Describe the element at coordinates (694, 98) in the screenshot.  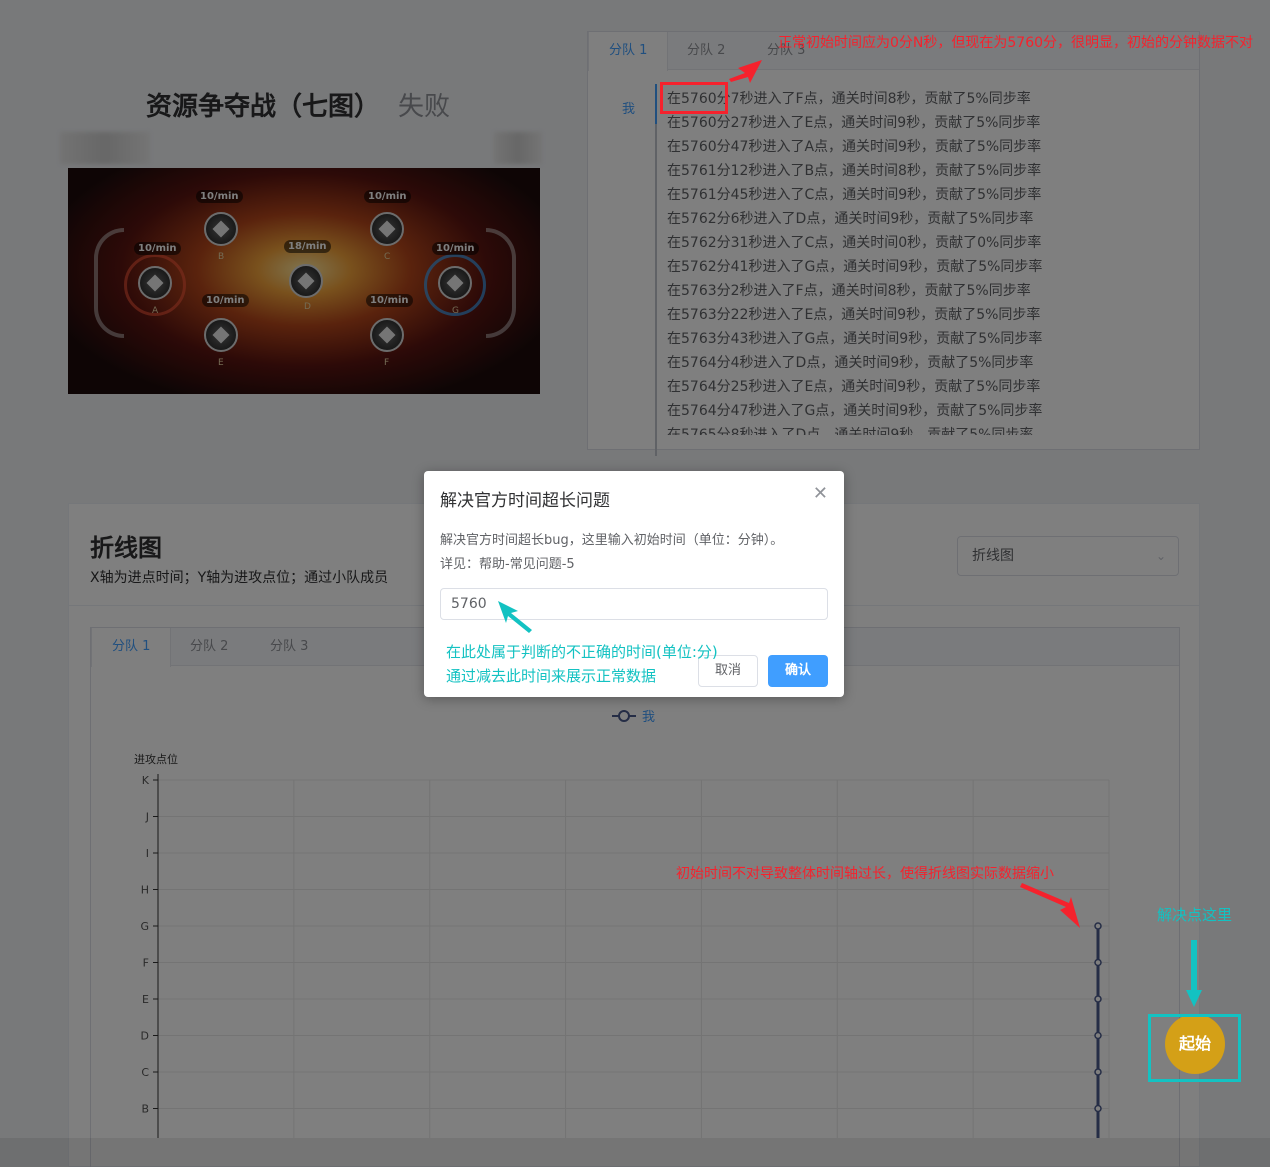
I see `annotation-highlight-box` at that location.